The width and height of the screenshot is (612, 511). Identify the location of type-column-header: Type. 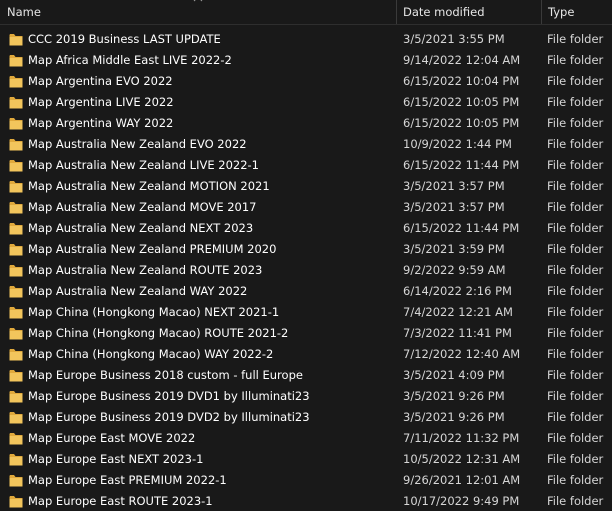
(576, 12).